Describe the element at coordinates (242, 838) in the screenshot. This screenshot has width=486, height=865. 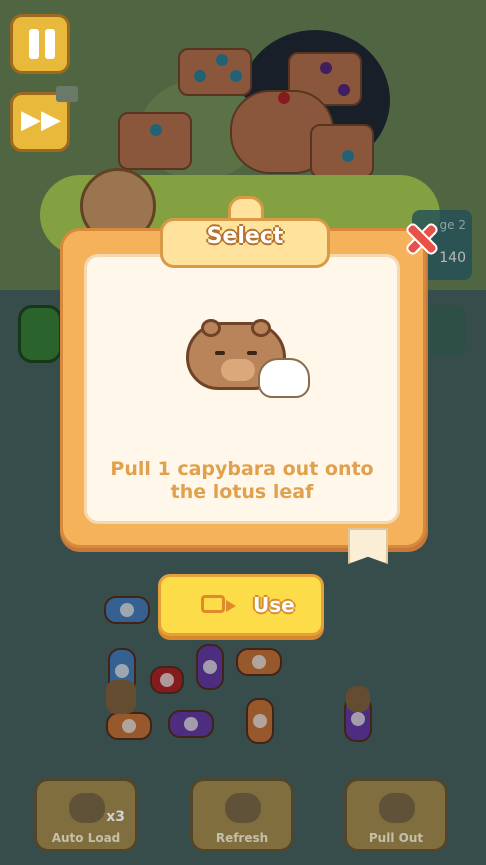
I see `refresh-label: Refresh` at that location.